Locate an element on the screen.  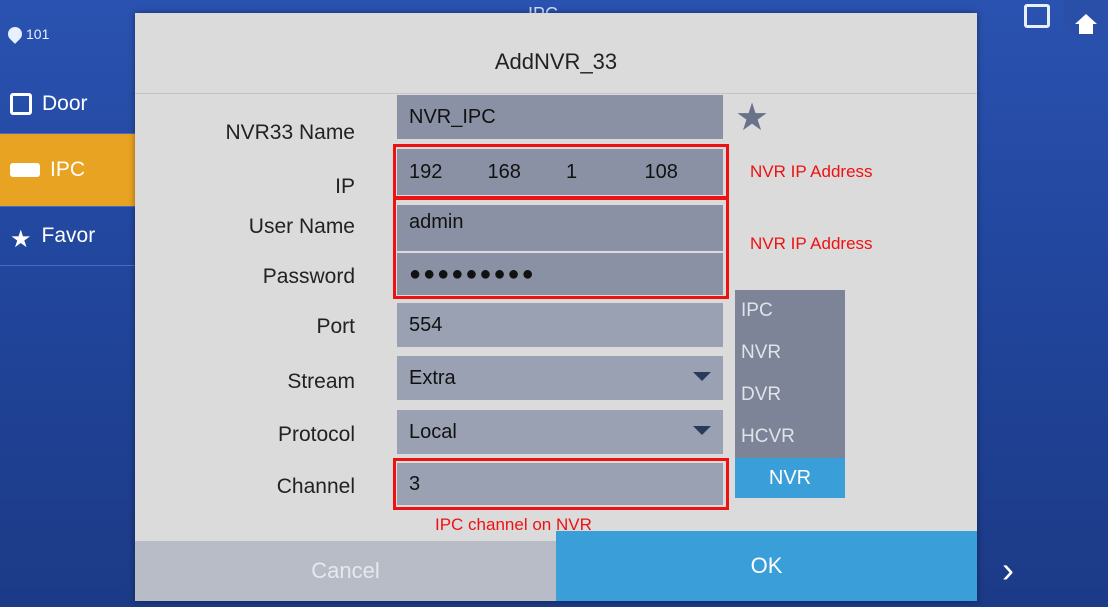
device-type-option: DVR is located at coordinates (790, 395).